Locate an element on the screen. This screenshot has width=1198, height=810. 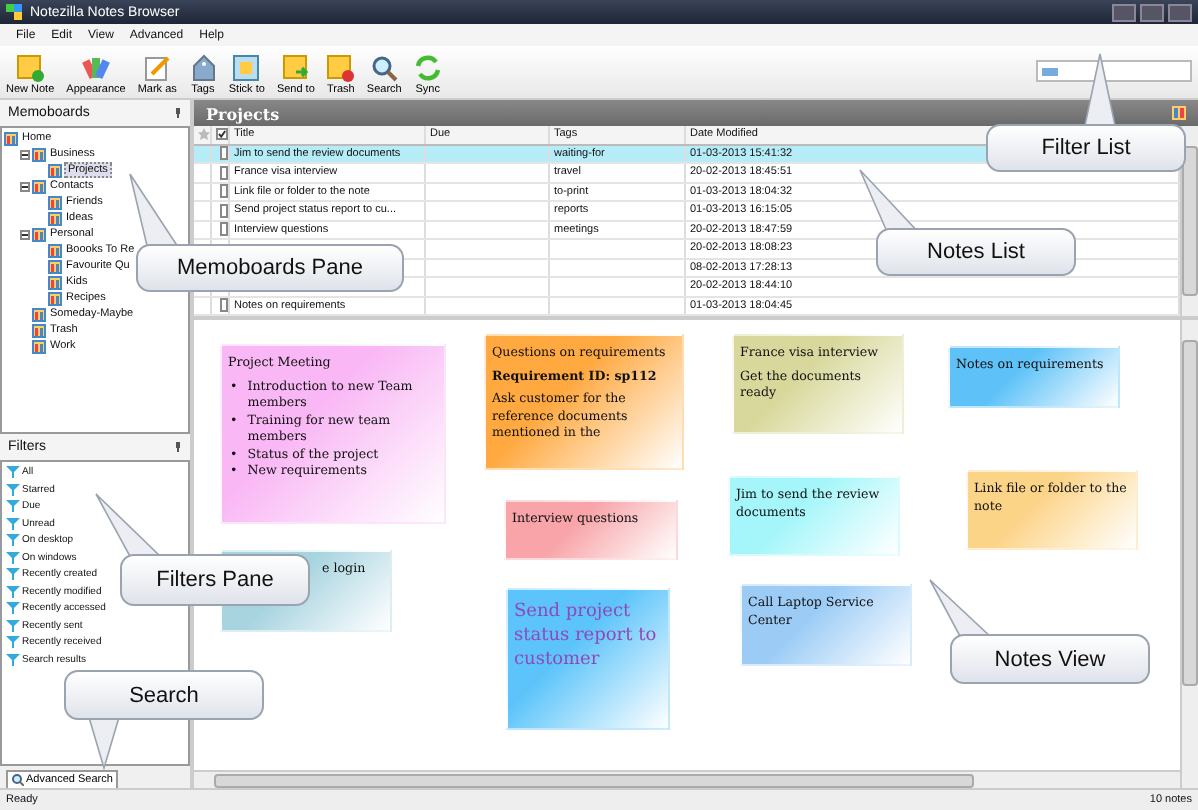
callout-tooltip: Notes List is located at coordinates (976, 252).